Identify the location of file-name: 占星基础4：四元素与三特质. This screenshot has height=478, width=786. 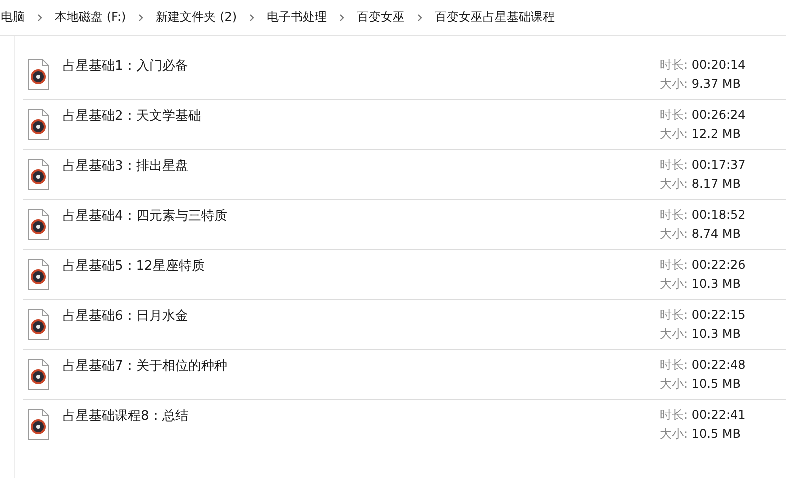
(361, 216).